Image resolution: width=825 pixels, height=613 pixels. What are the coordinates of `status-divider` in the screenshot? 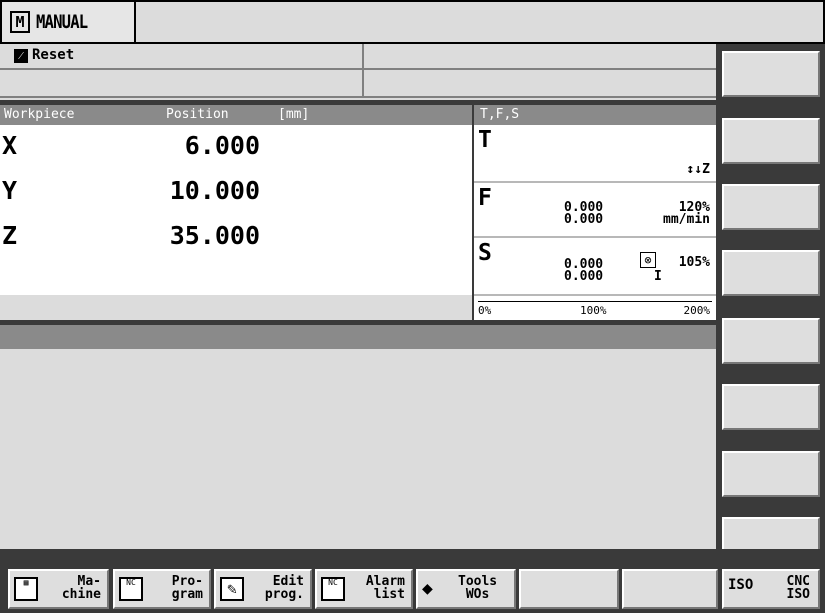 It's located at (363, 71).